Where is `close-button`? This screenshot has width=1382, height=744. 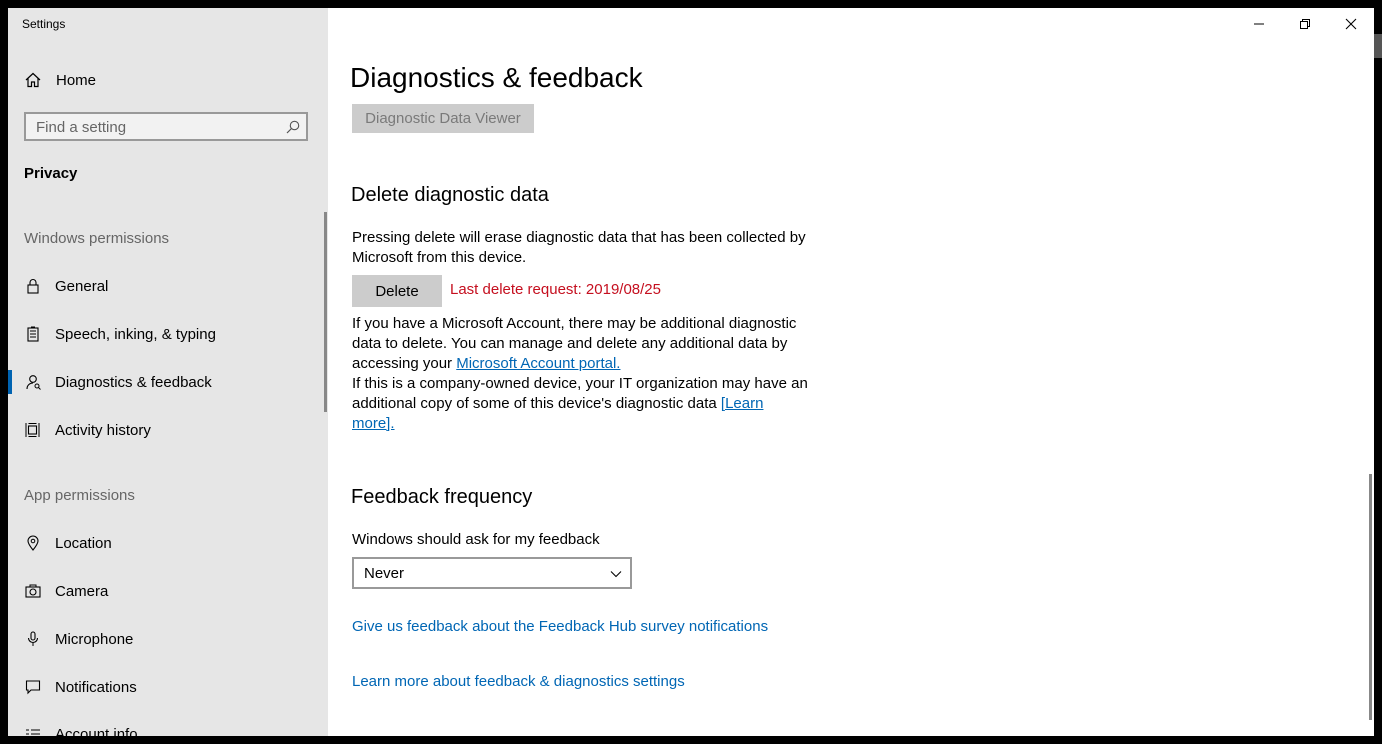
close-button is located at coordinates (1351, 24).